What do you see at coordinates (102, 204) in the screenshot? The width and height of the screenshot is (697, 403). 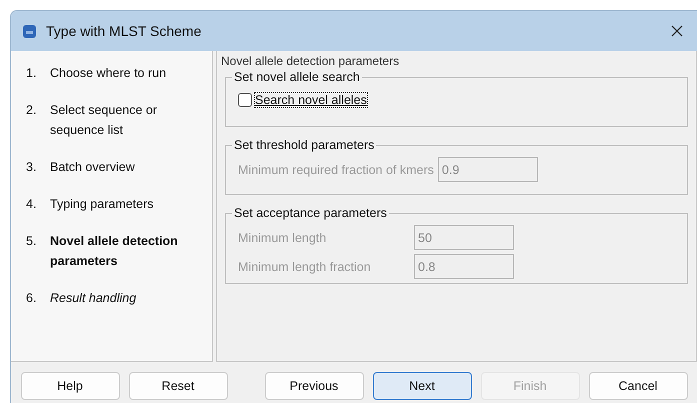 I see `step-label: Typing parameters` at bounding box center [102, 204].